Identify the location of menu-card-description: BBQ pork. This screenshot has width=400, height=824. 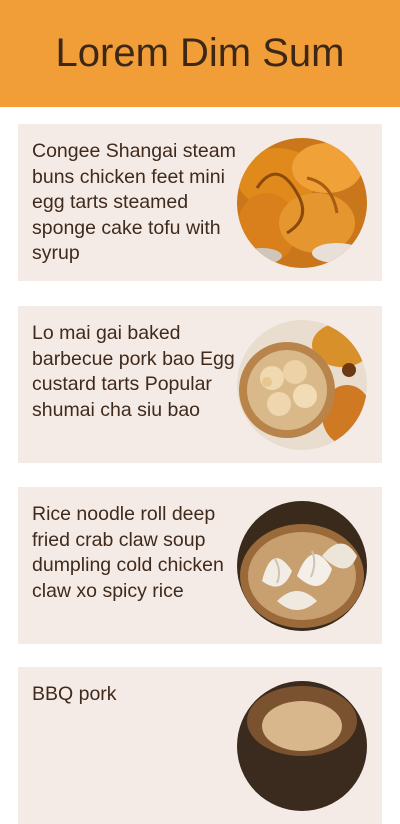
(74, 694).